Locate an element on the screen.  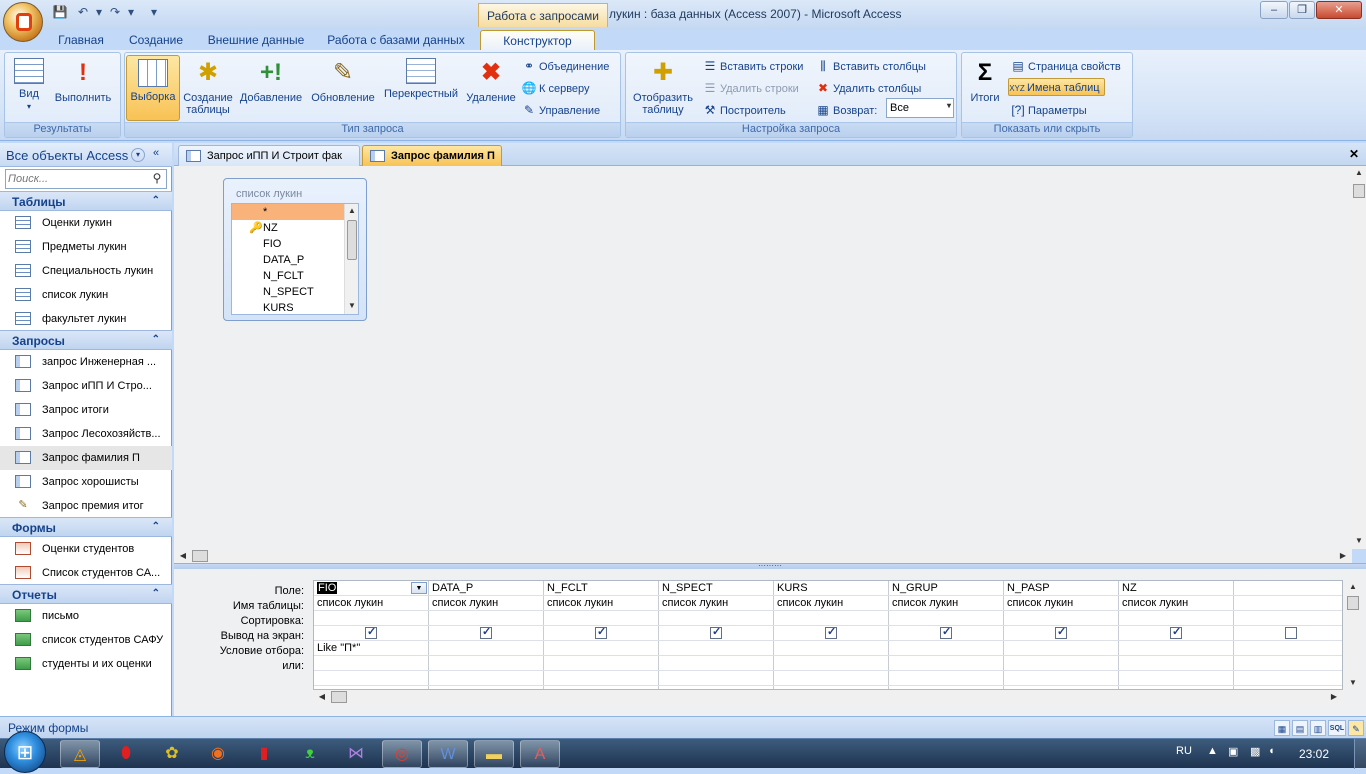
field-list-item: DATA_P is located at coordinates (288, 260).